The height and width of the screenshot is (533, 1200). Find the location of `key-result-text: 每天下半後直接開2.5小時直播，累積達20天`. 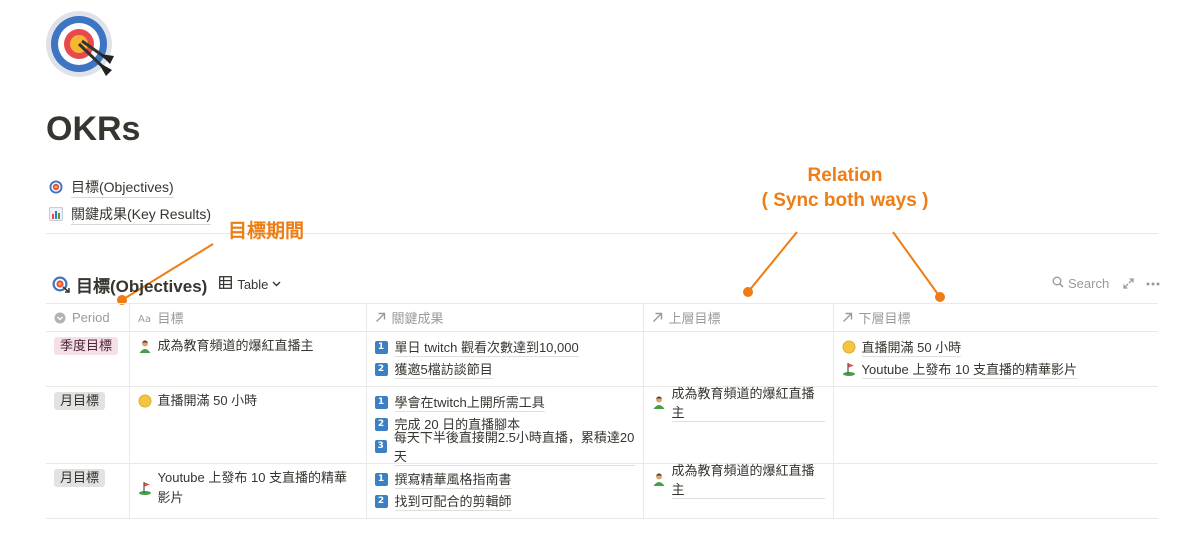

key-result-text: 每天下半後直接開2.5小時直播，累積達20天 is located at coordinates (514, 446).